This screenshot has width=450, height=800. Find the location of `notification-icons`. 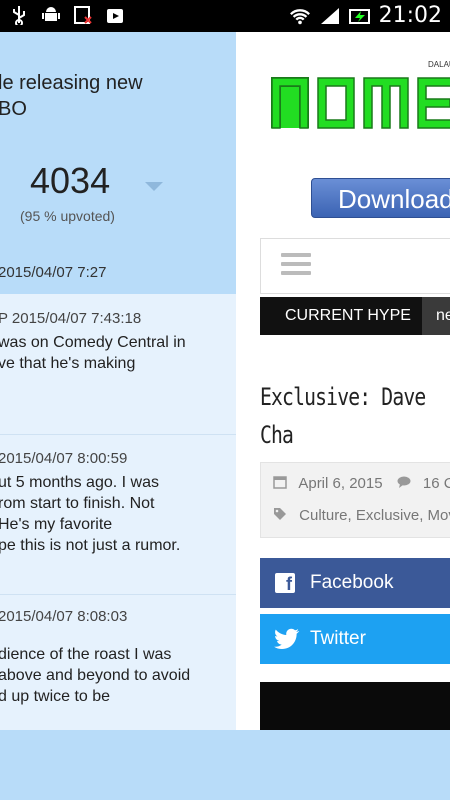

notification-icons is located at coordinates (67, 15).